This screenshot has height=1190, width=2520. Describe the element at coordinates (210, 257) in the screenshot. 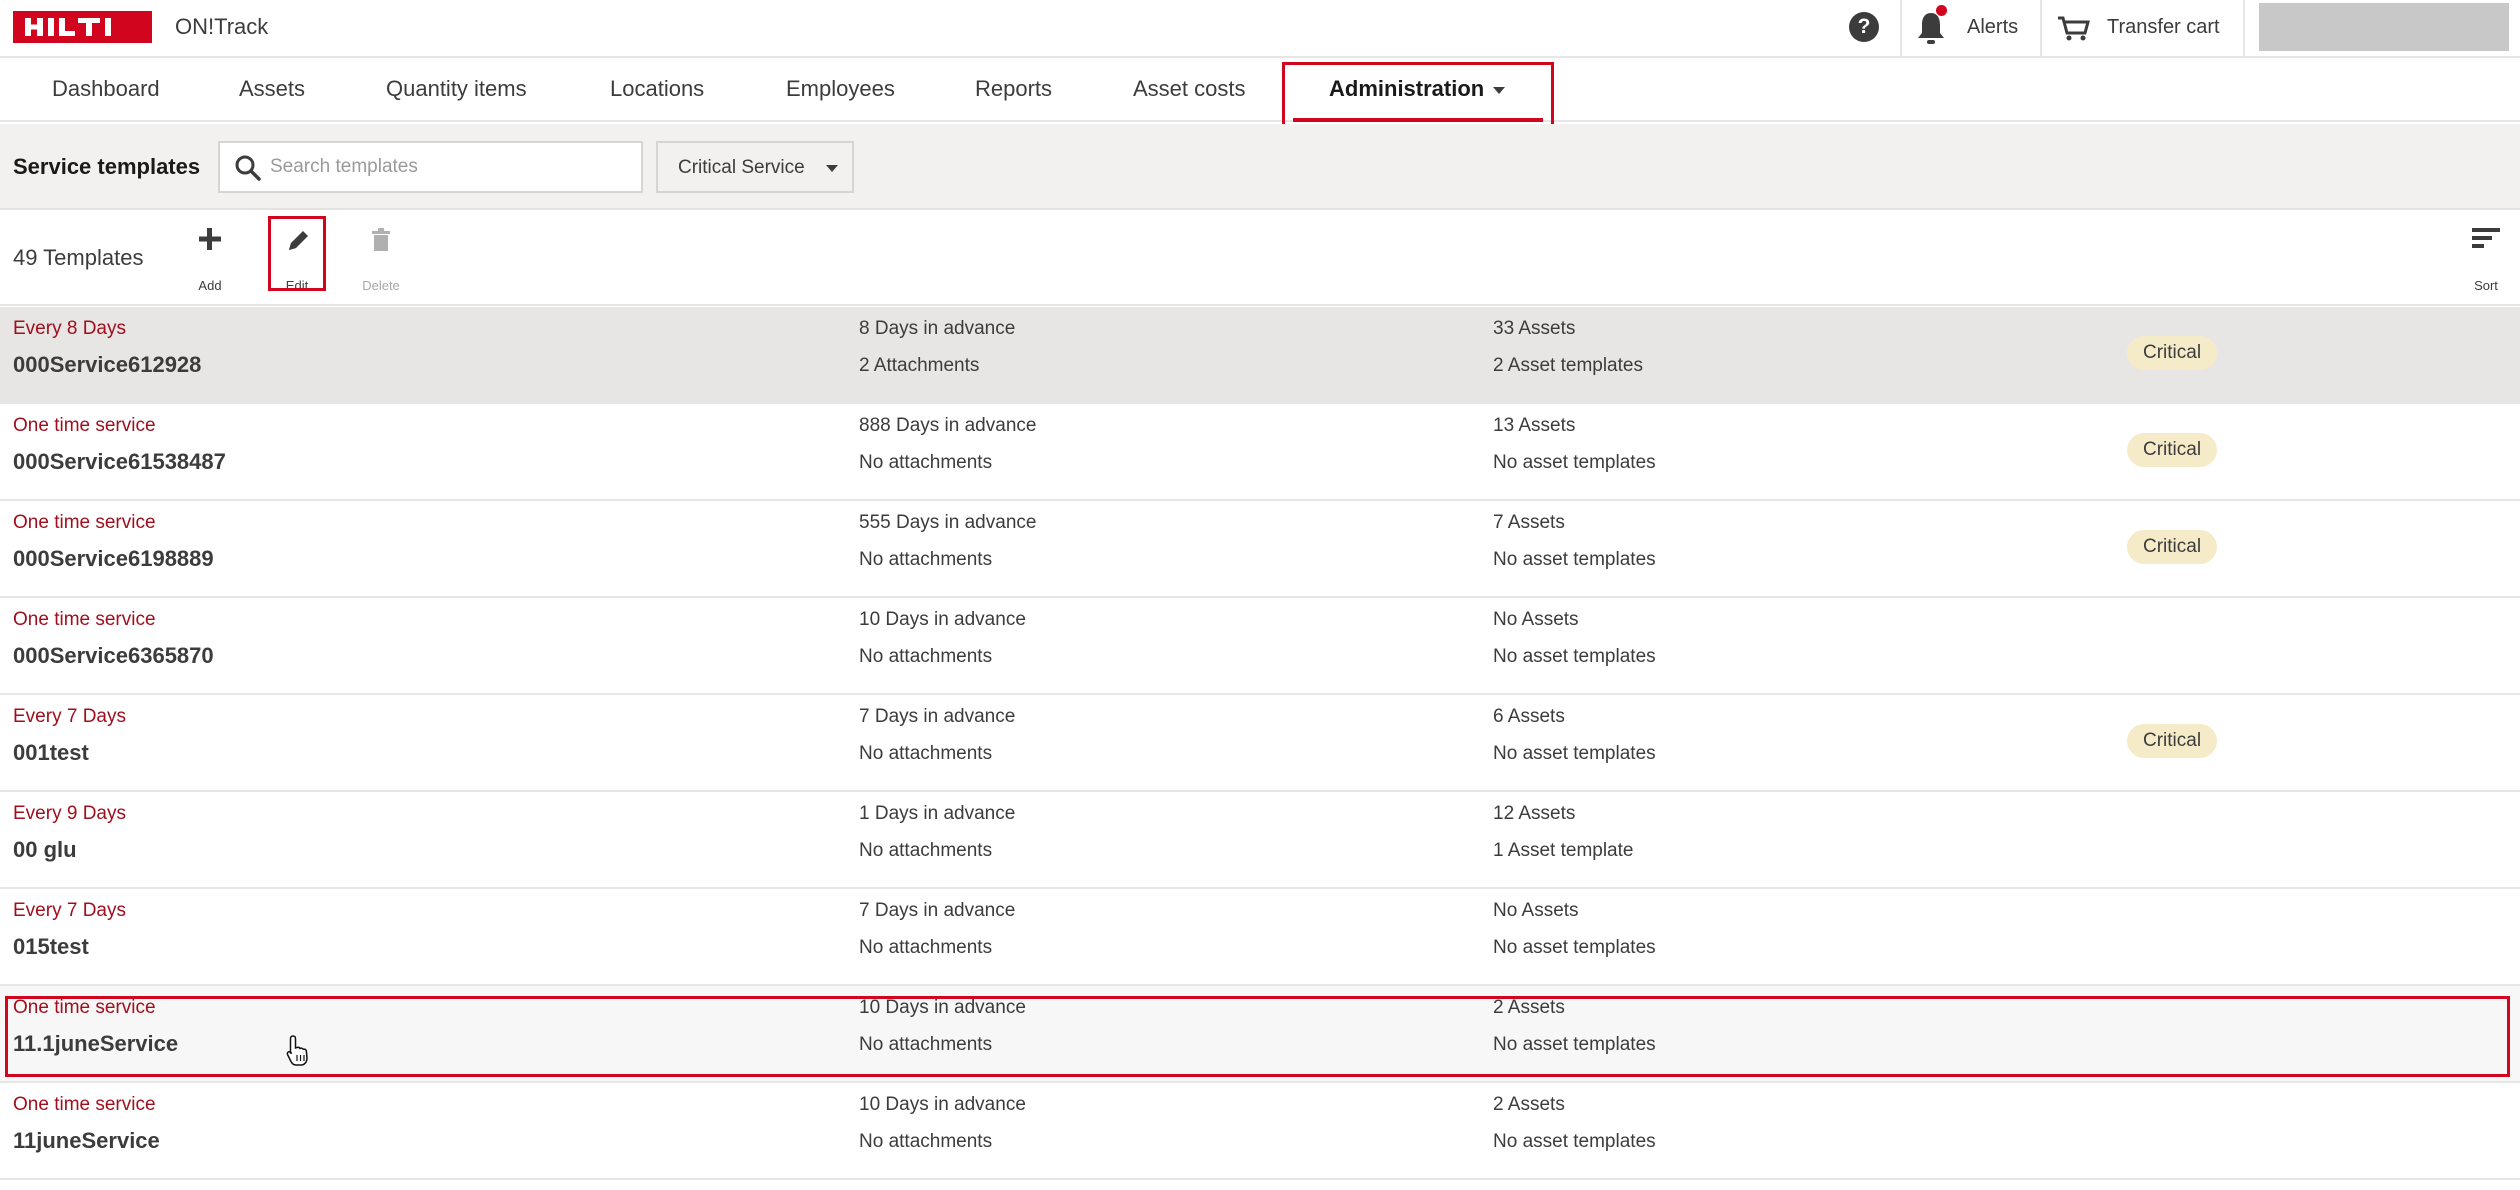

I see `add-button: Add` at that location.